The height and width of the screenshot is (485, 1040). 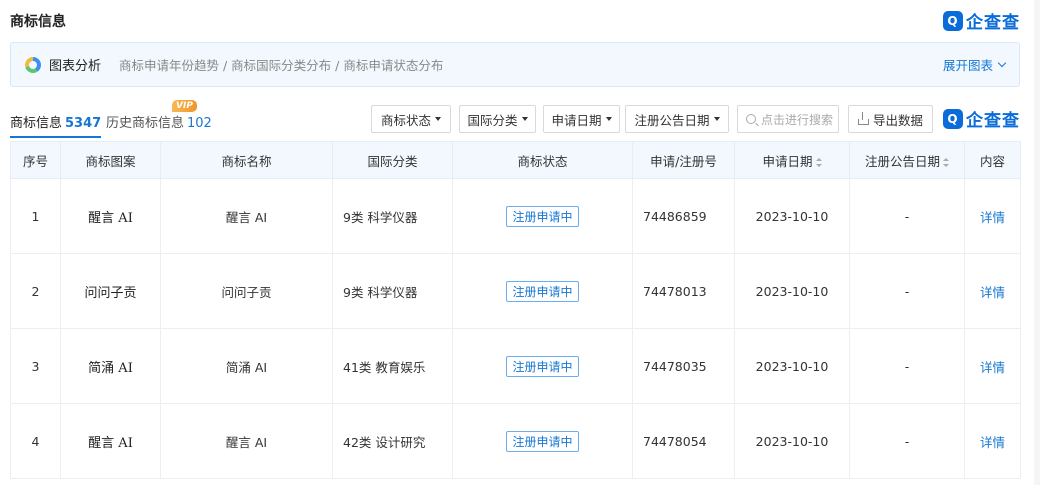 I want to click on vip-badge: VIP, so click(x=184, y=106).